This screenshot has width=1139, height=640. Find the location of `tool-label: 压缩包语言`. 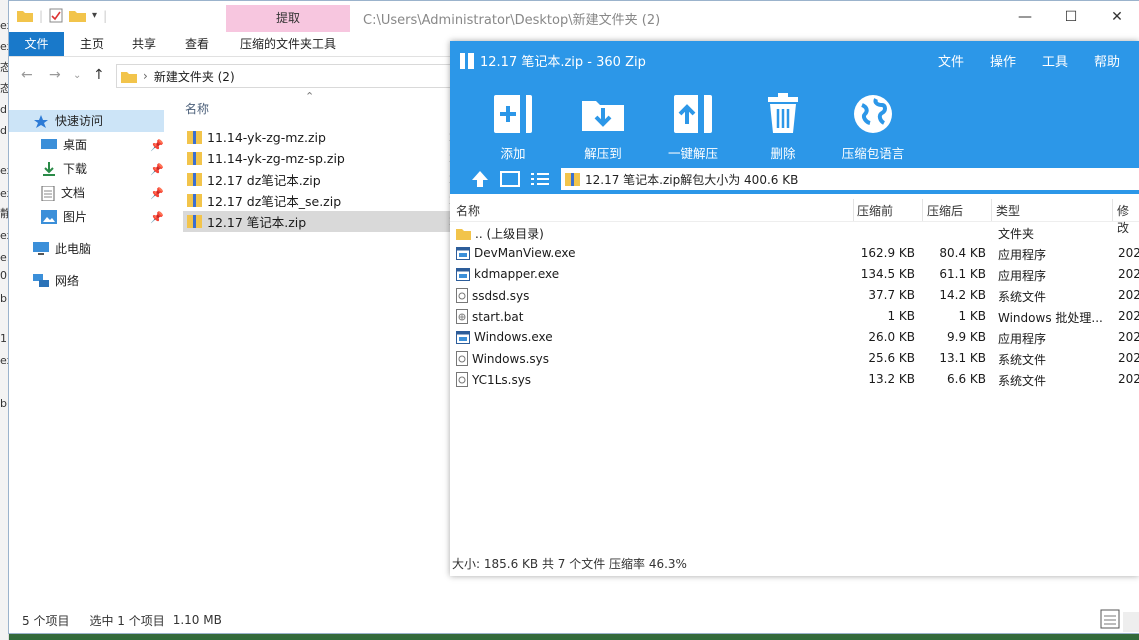

tool-label: 压缩包语言 is located at coordinates (873, 153).